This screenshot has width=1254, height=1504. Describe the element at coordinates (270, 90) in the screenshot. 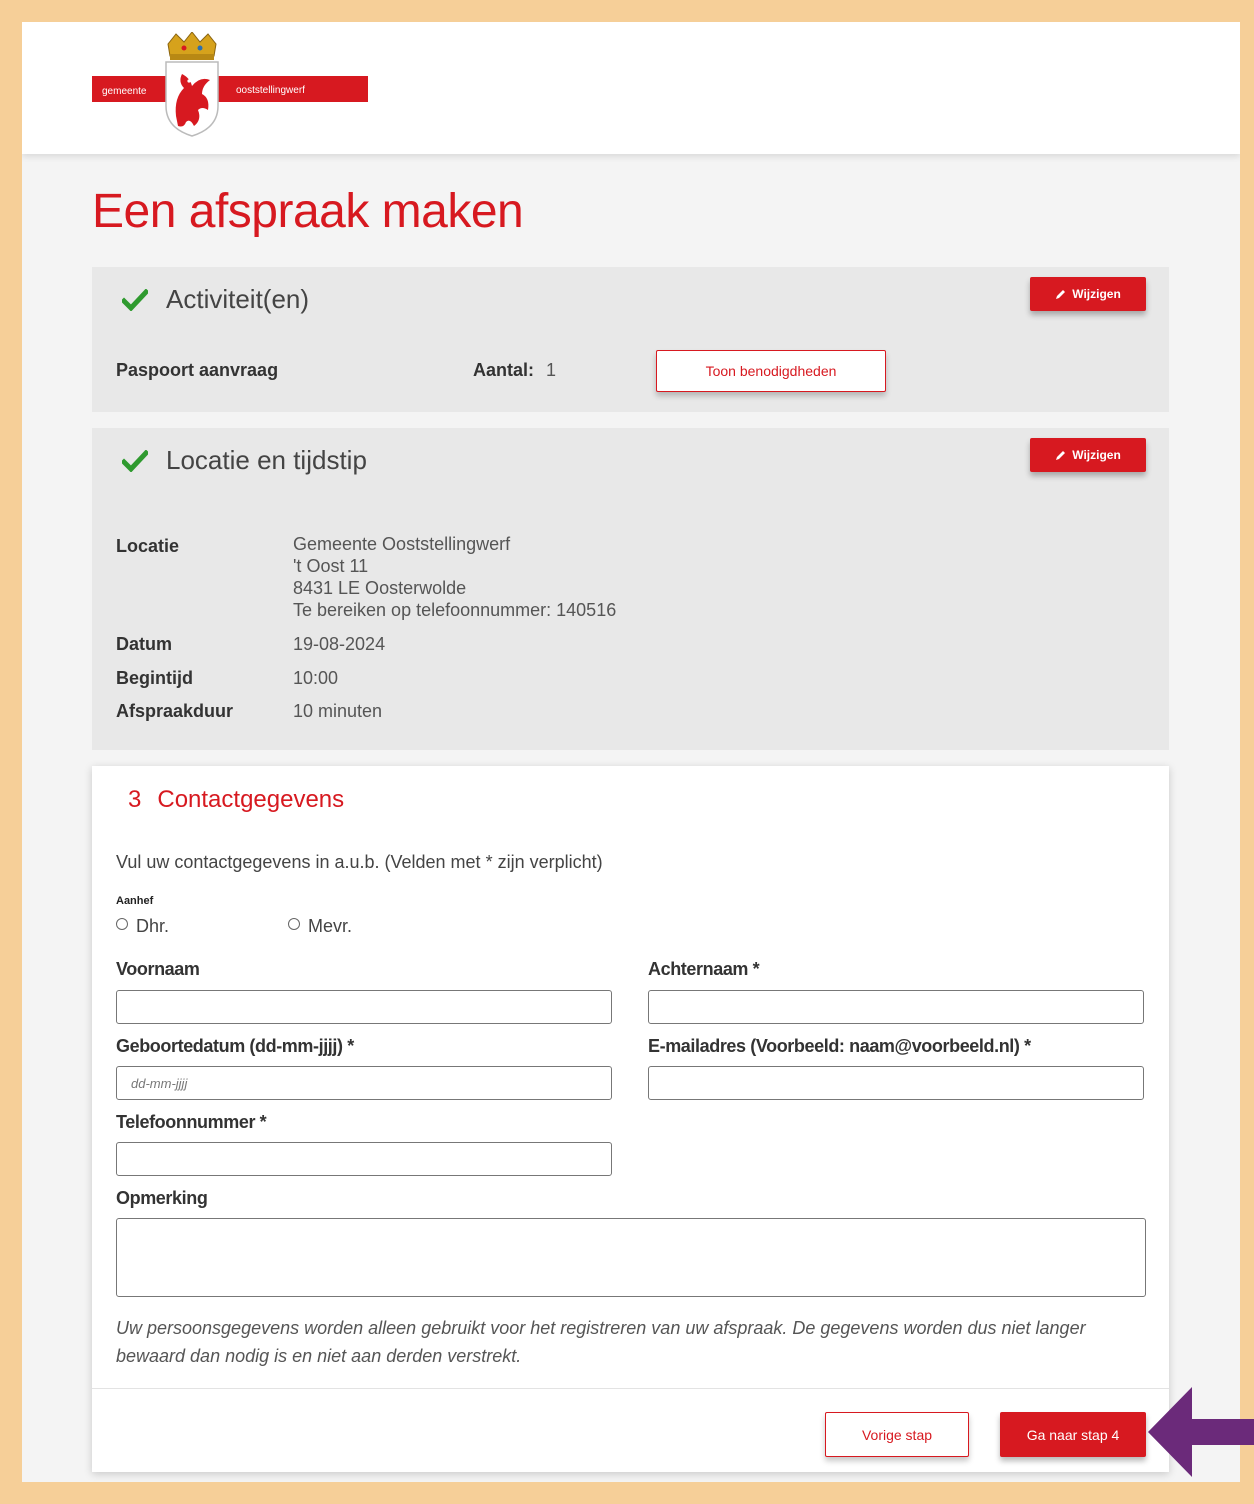

I see `svg-text: ooststellingwerf` at that location.